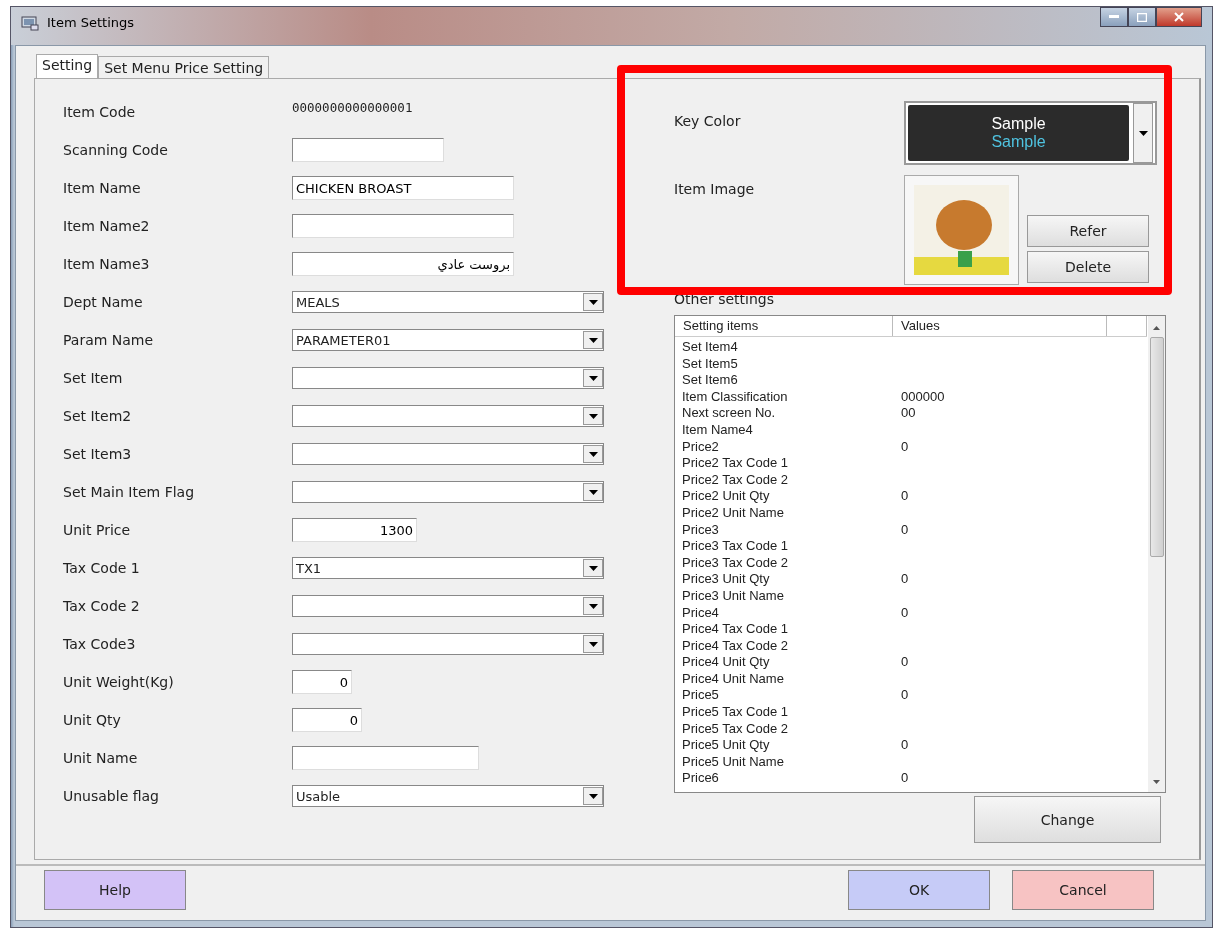  I want to click on maximize-button, so click(1142, 17).